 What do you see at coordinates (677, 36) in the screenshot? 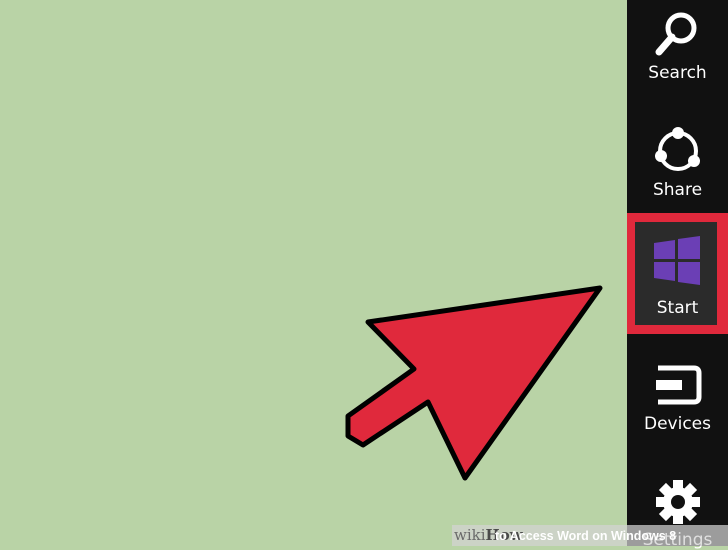
I see `search-icon` at bounding box center [677, 36].